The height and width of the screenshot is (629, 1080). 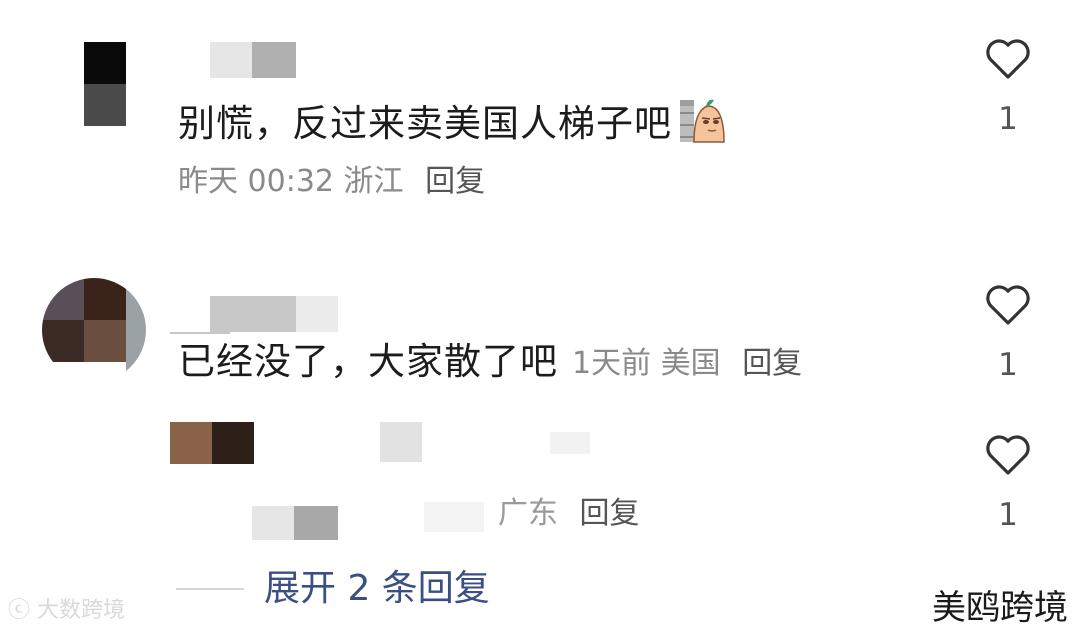 I want to click on comment-time: 1天前, so click(x=612, y=363).